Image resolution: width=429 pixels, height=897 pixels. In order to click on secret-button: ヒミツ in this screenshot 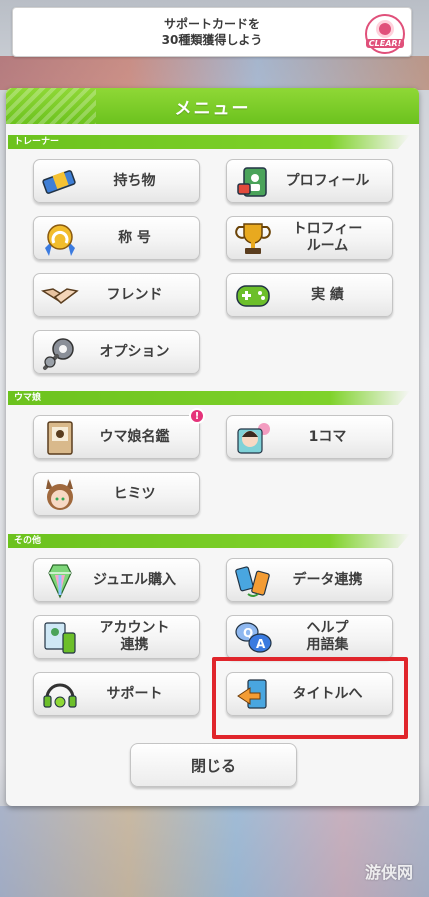, I will do `click(116, 494)`.